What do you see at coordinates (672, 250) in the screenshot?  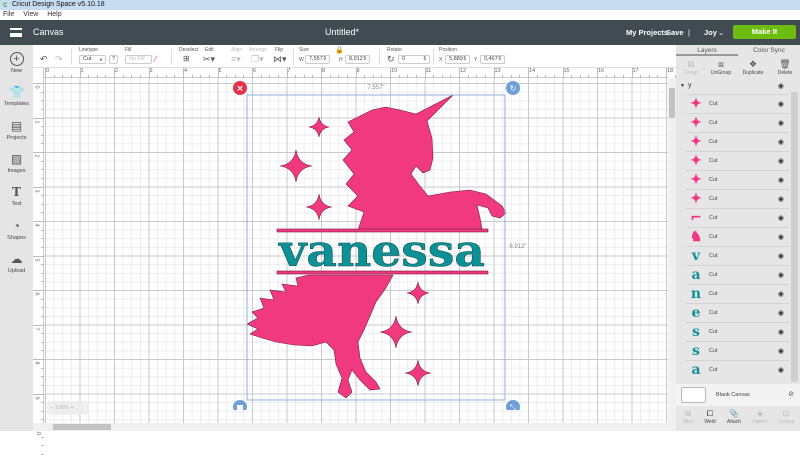 I see `canvas-vertical-scrollbar` at bounding box center [672, 250].